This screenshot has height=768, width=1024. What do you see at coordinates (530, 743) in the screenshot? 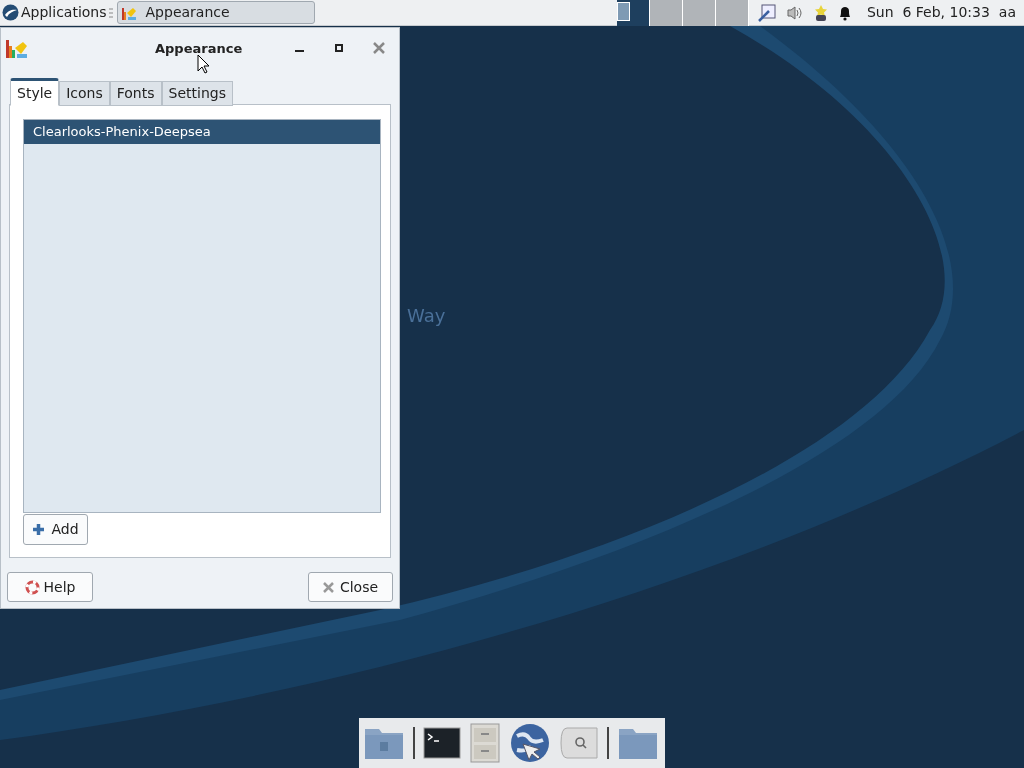
I see `globe-icon` at bounding box center [530, 743].